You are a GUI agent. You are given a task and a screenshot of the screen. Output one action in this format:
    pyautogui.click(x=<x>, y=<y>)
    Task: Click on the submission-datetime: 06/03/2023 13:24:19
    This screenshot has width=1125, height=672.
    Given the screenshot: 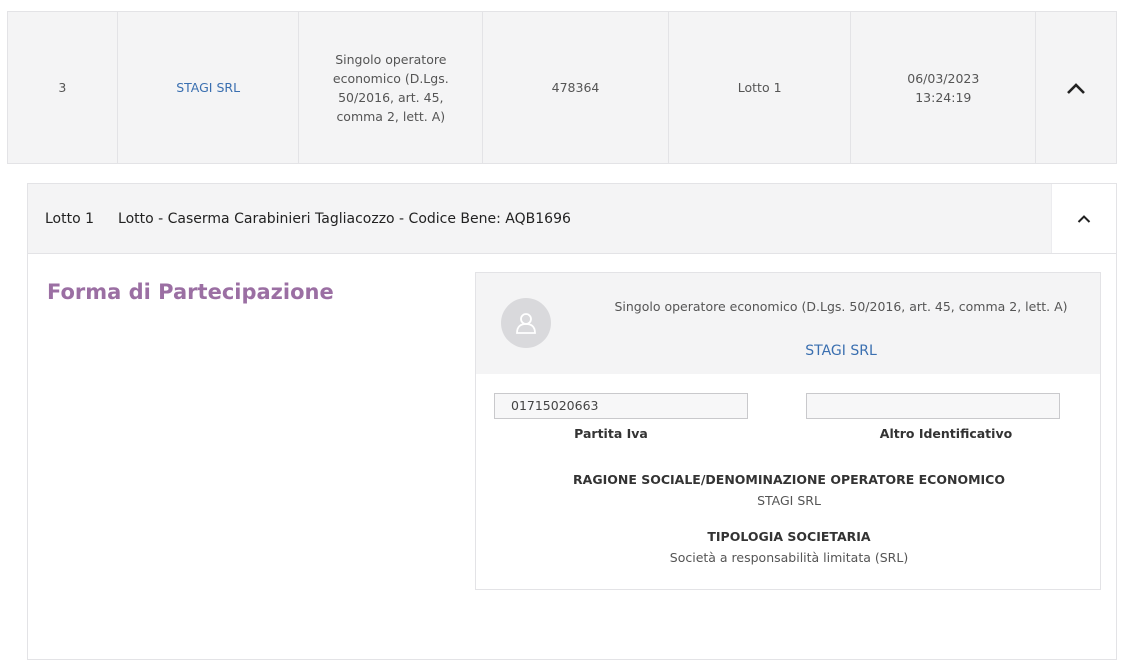 What is the action you would take?
    pyautogui.click(x=944, y=87)
    